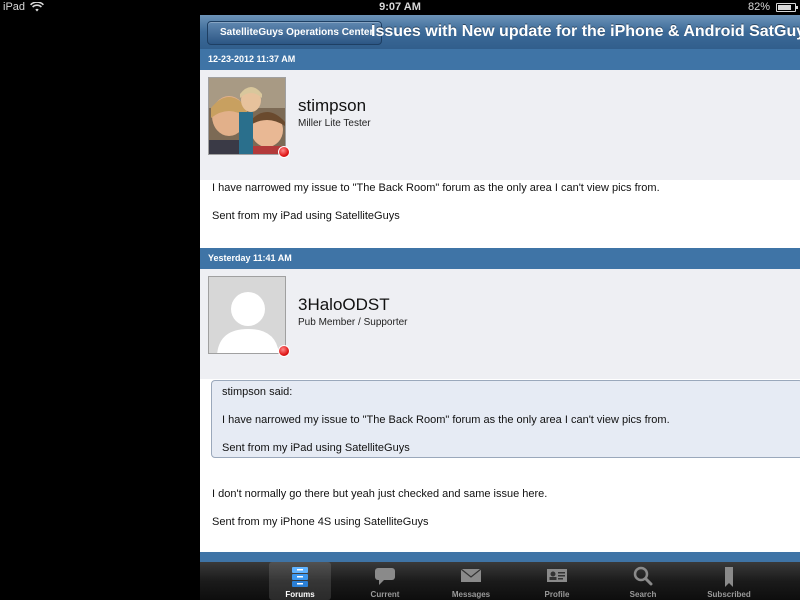 This screenshot has width=800, height=600. Describe the element at coordinates (300, 594) in the screenshot. I see `tab-label: Forums` at that location.